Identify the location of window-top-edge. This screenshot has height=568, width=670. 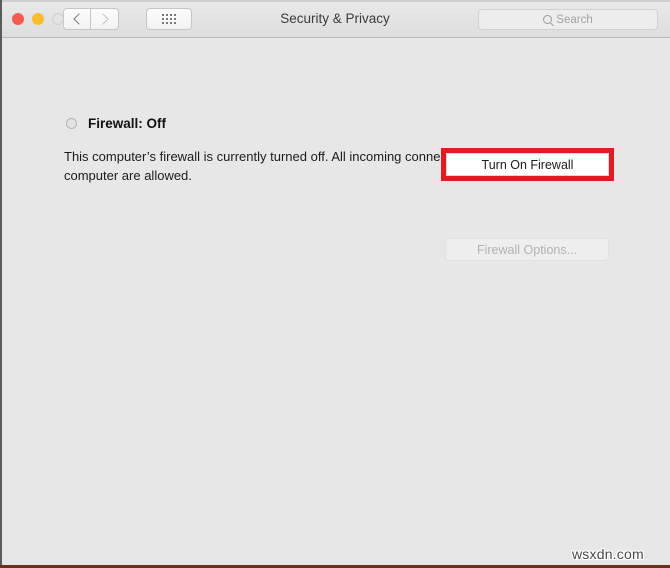
(335, 1).